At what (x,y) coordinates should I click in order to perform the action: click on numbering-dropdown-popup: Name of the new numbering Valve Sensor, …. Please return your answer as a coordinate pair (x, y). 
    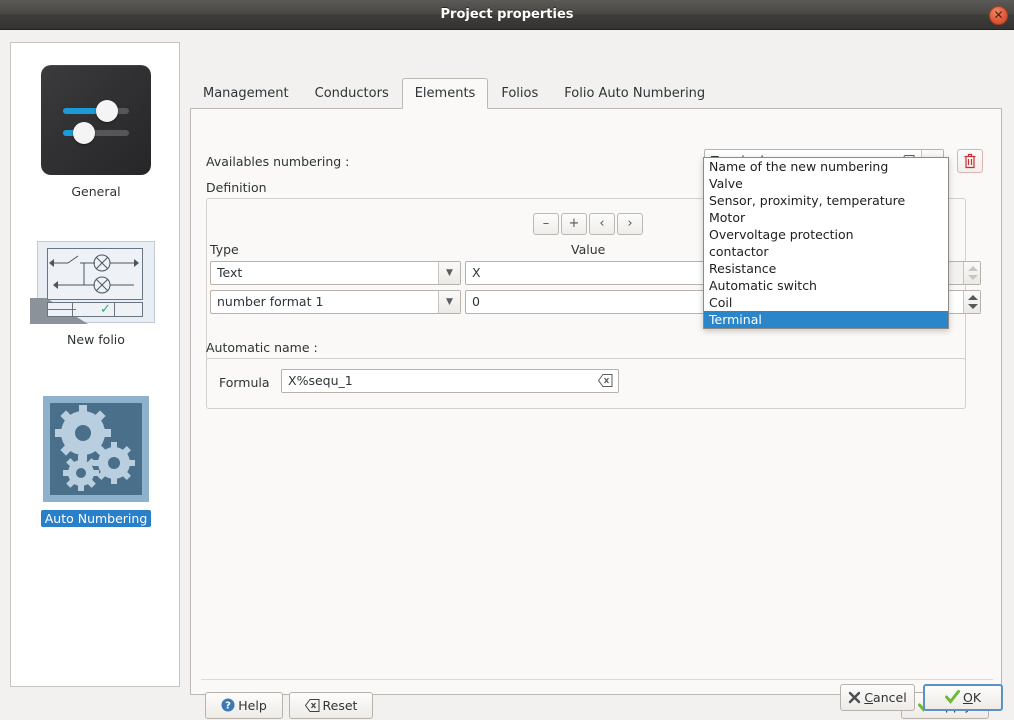
    Looking at the image, I should click on (826, 243).